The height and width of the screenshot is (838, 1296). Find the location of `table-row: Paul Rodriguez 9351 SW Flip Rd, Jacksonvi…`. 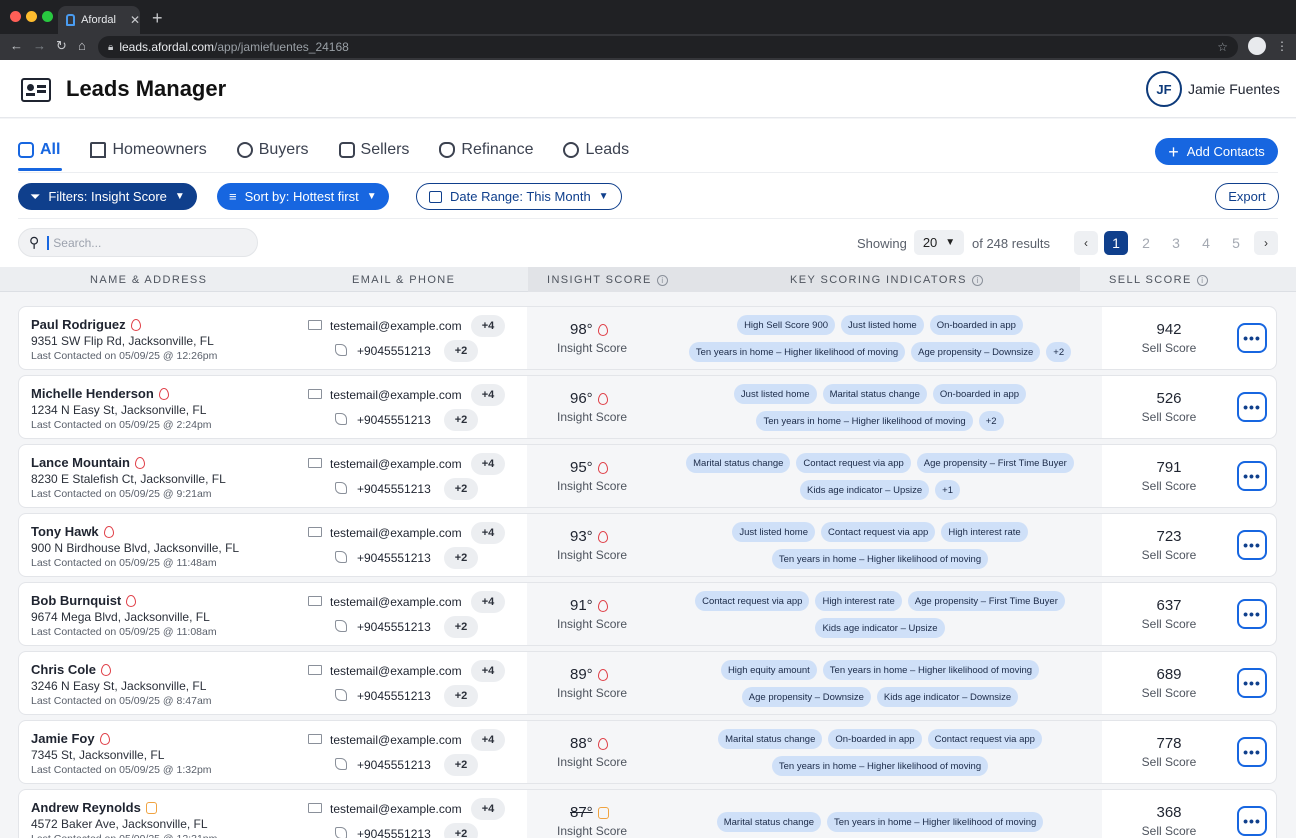

table-row: Paul Rodriguez 9351 SW Flip Rd, Jacksonvi… is located at coordinates (647, 338).